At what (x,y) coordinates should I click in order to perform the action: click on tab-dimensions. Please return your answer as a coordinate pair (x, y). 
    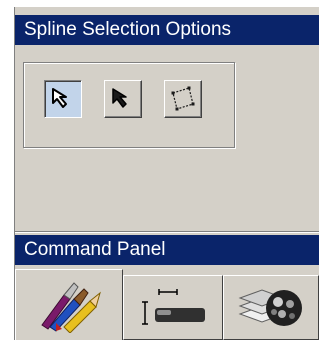
    Looking at the image, I should click on (173, 307).